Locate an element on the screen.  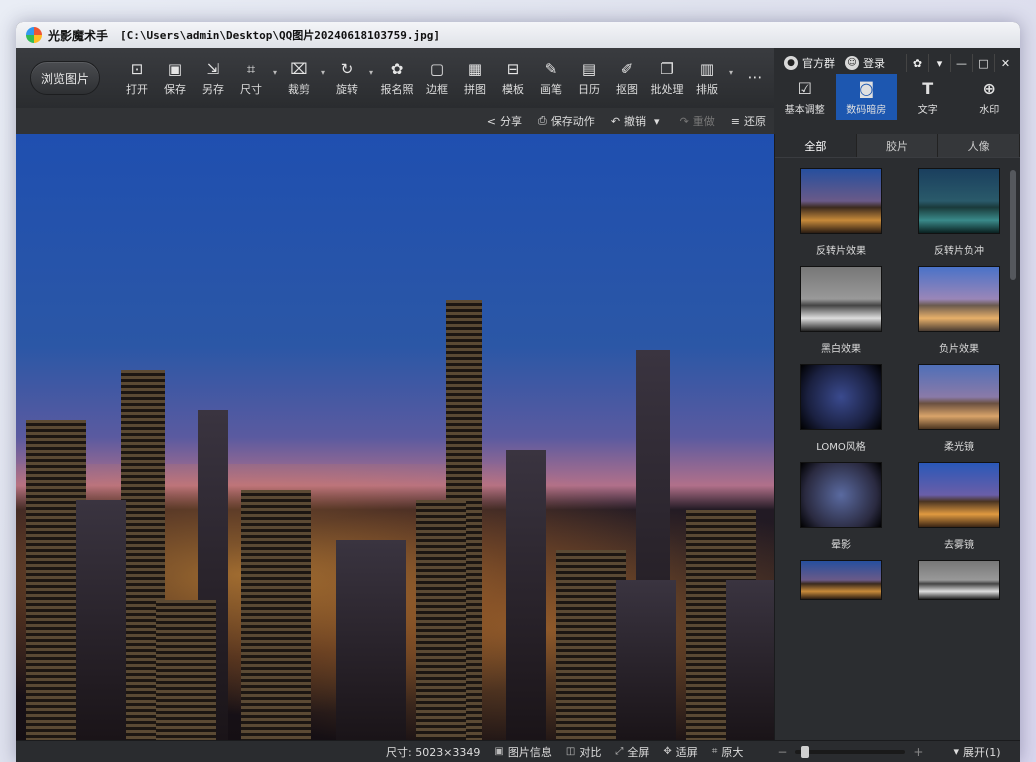
tool-crop: ⌧ 裁剪 is located at coordinates (299, 78).